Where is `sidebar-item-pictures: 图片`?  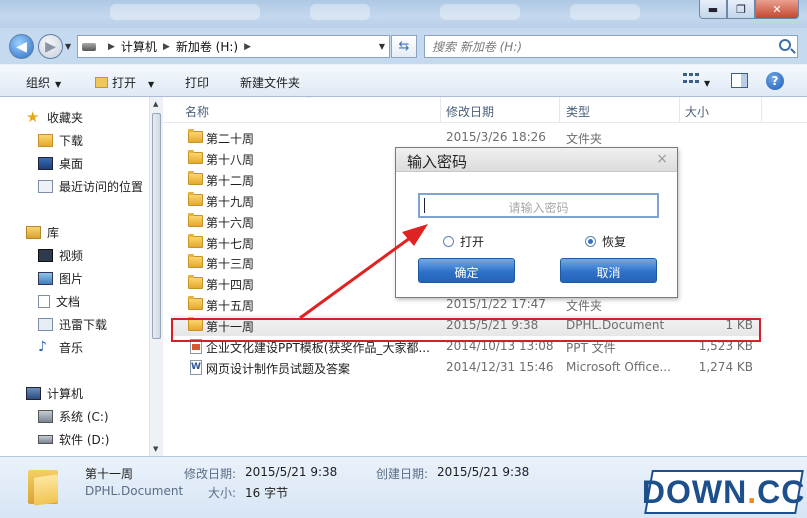 sidebar-item-pictures: 图片 is located at coordinates (60, 278).